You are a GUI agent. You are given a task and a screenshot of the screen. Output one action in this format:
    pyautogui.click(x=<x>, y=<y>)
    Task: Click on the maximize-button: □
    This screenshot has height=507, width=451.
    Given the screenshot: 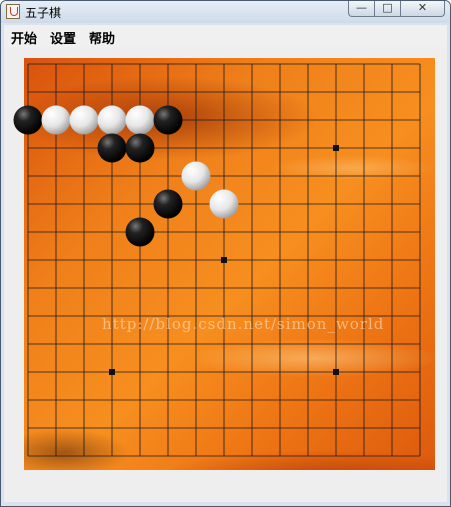 What is the action you would take?
    pyautogui.click(x=387, y=9)
    